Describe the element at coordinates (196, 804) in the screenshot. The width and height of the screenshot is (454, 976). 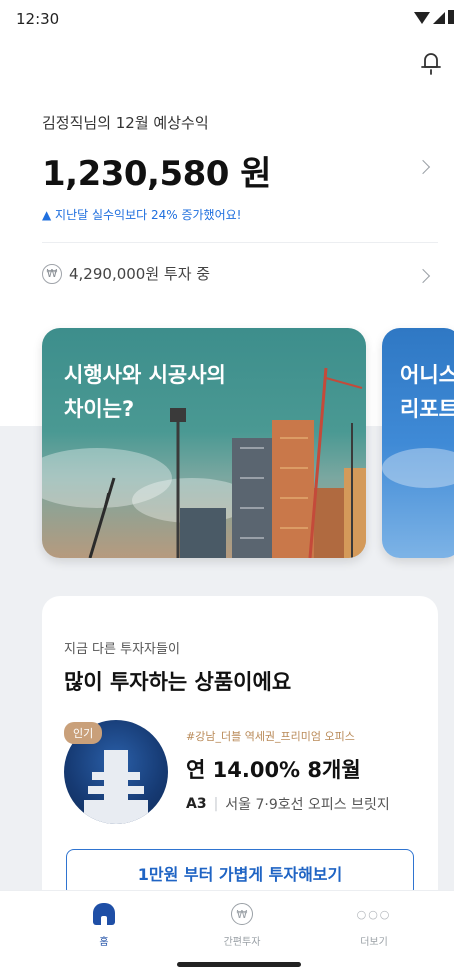
I see `product-grade: A3` at that location.